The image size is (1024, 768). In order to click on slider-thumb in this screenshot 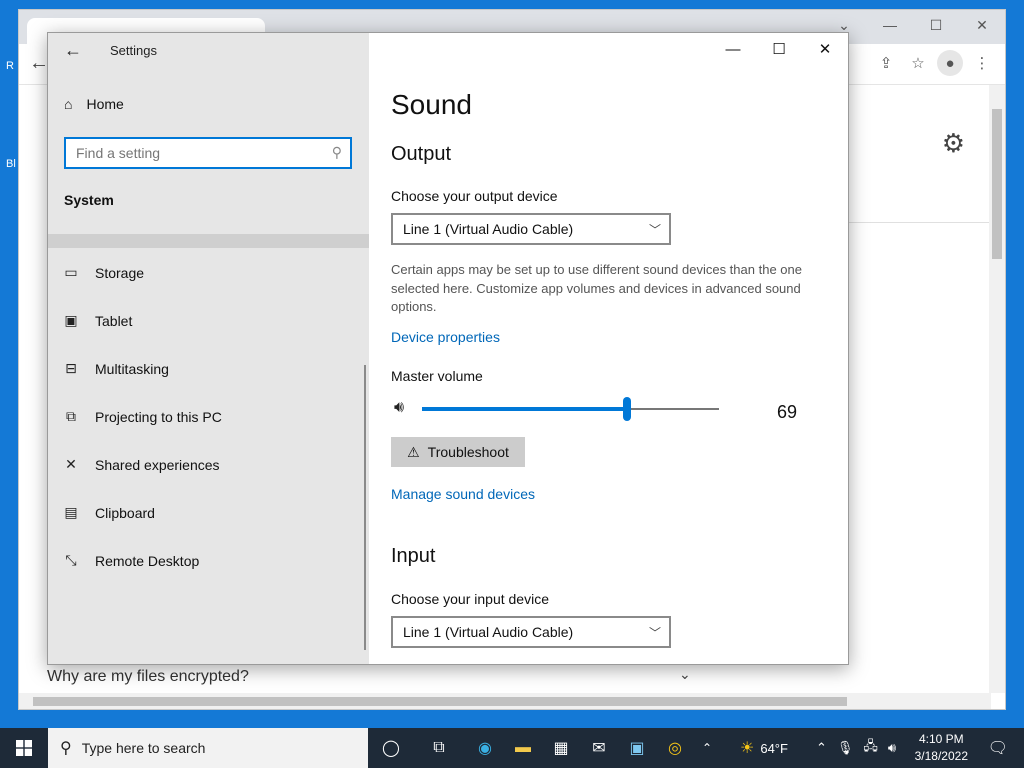, I will do `click(626, 409)`.